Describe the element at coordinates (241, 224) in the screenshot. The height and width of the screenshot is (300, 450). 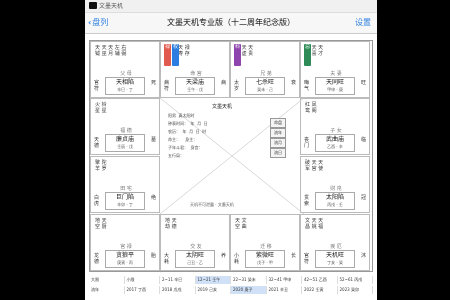
I see `palace-stars: 天 文 空 曲` at that location.